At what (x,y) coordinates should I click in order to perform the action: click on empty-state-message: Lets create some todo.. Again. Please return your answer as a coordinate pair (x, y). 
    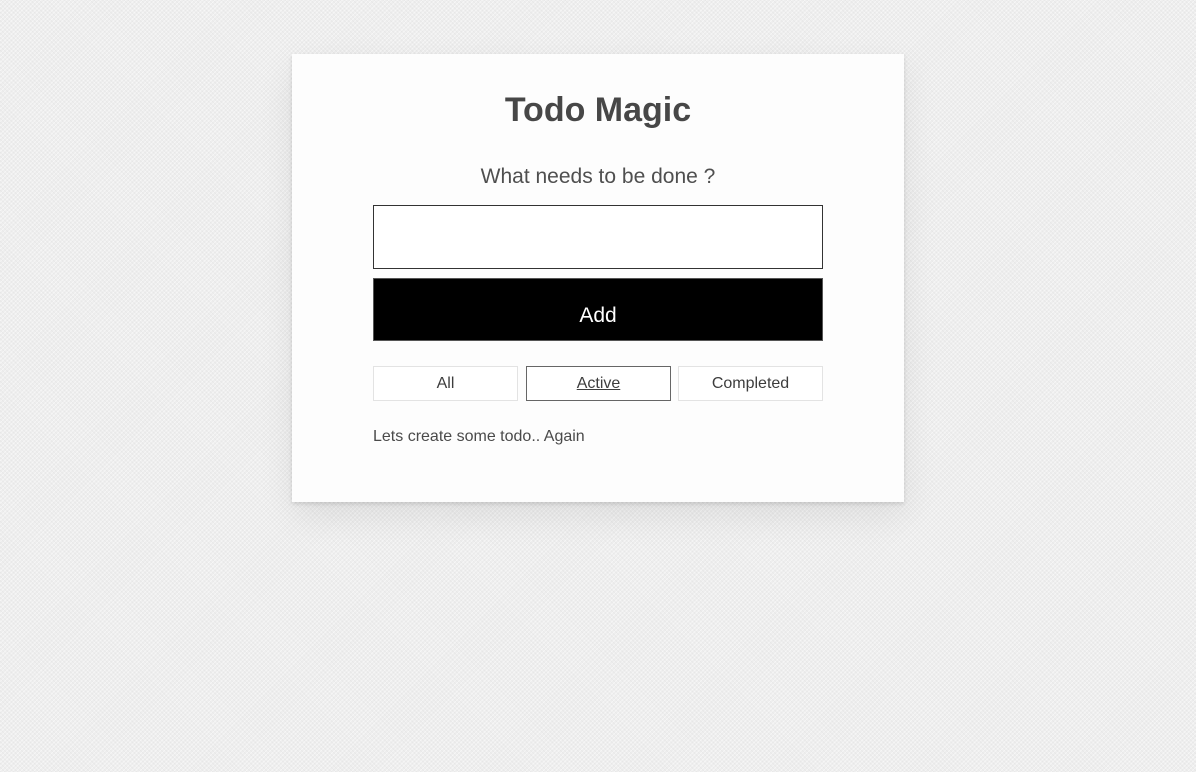
    Looking at the image, I should click on (479, 436).